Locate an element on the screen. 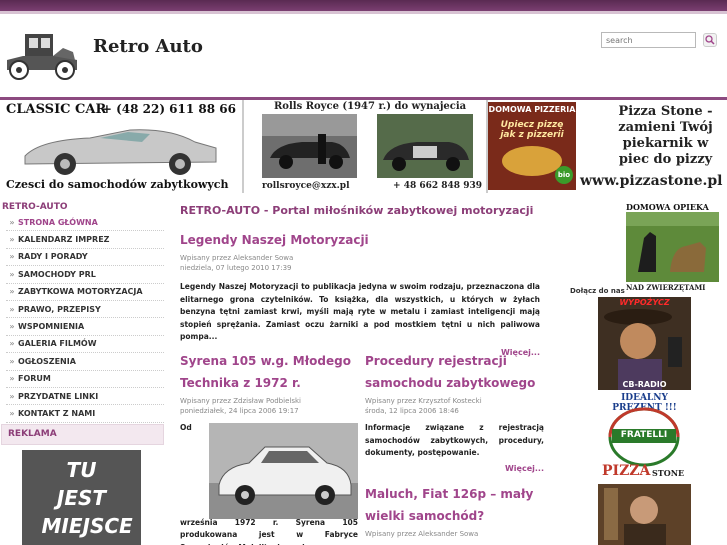  sidebar-item-samochody-prl: » SAMOCHODY PRL is located at coordinates (85, 275).